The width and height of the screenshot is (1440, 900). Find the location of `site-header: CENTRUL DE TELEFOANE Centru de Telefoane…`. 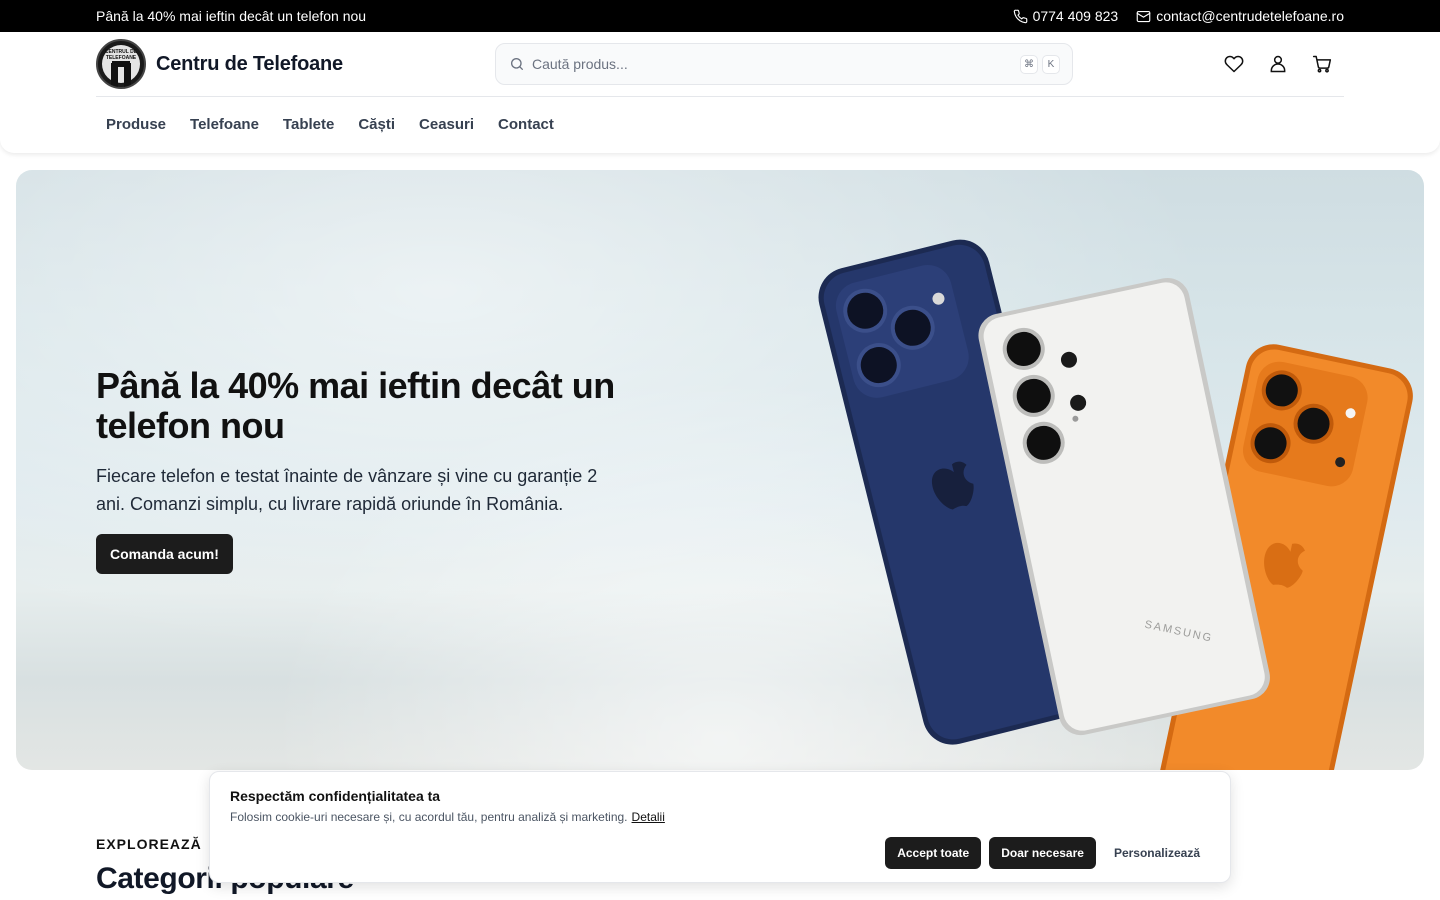

site-header: CENTRUL DE TELEFOANE Centru de Telefoane… is located at coordinates (720, 92).